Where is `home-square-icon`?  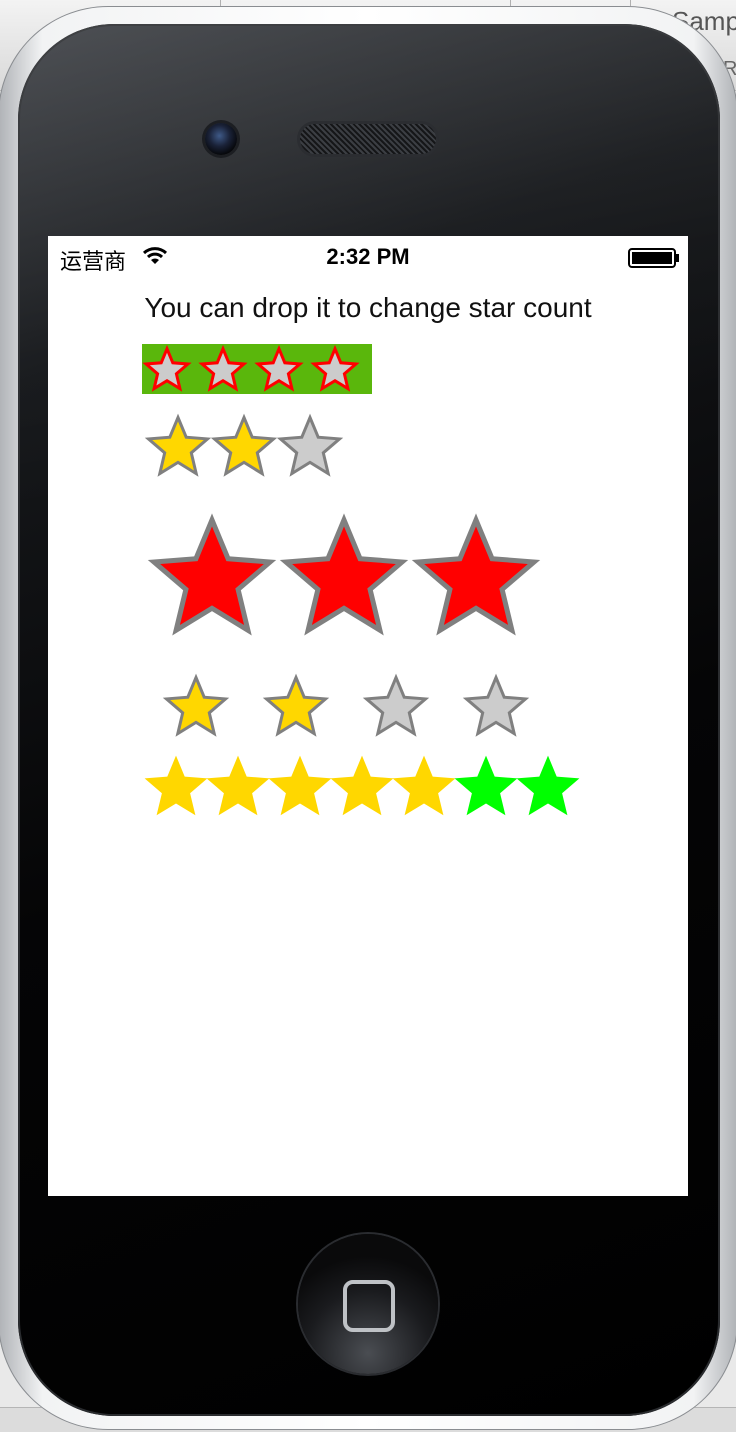 home-square-icon is located at coordinates (369, 1306).